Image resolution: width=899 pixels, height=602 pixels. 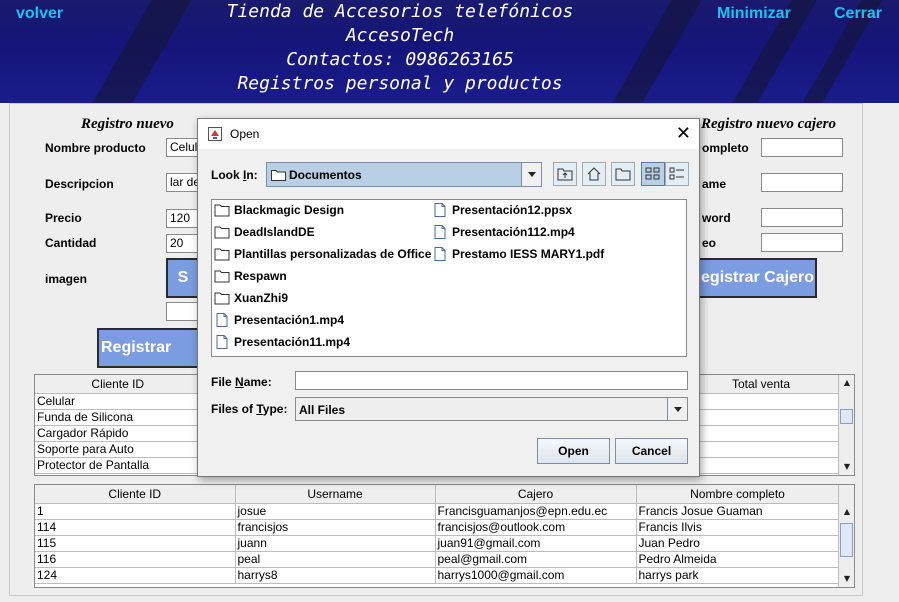 What do you see at coordinates (335, 494) in the screenshot?
I see `column-header: Username` at bounding box center [335, 494].